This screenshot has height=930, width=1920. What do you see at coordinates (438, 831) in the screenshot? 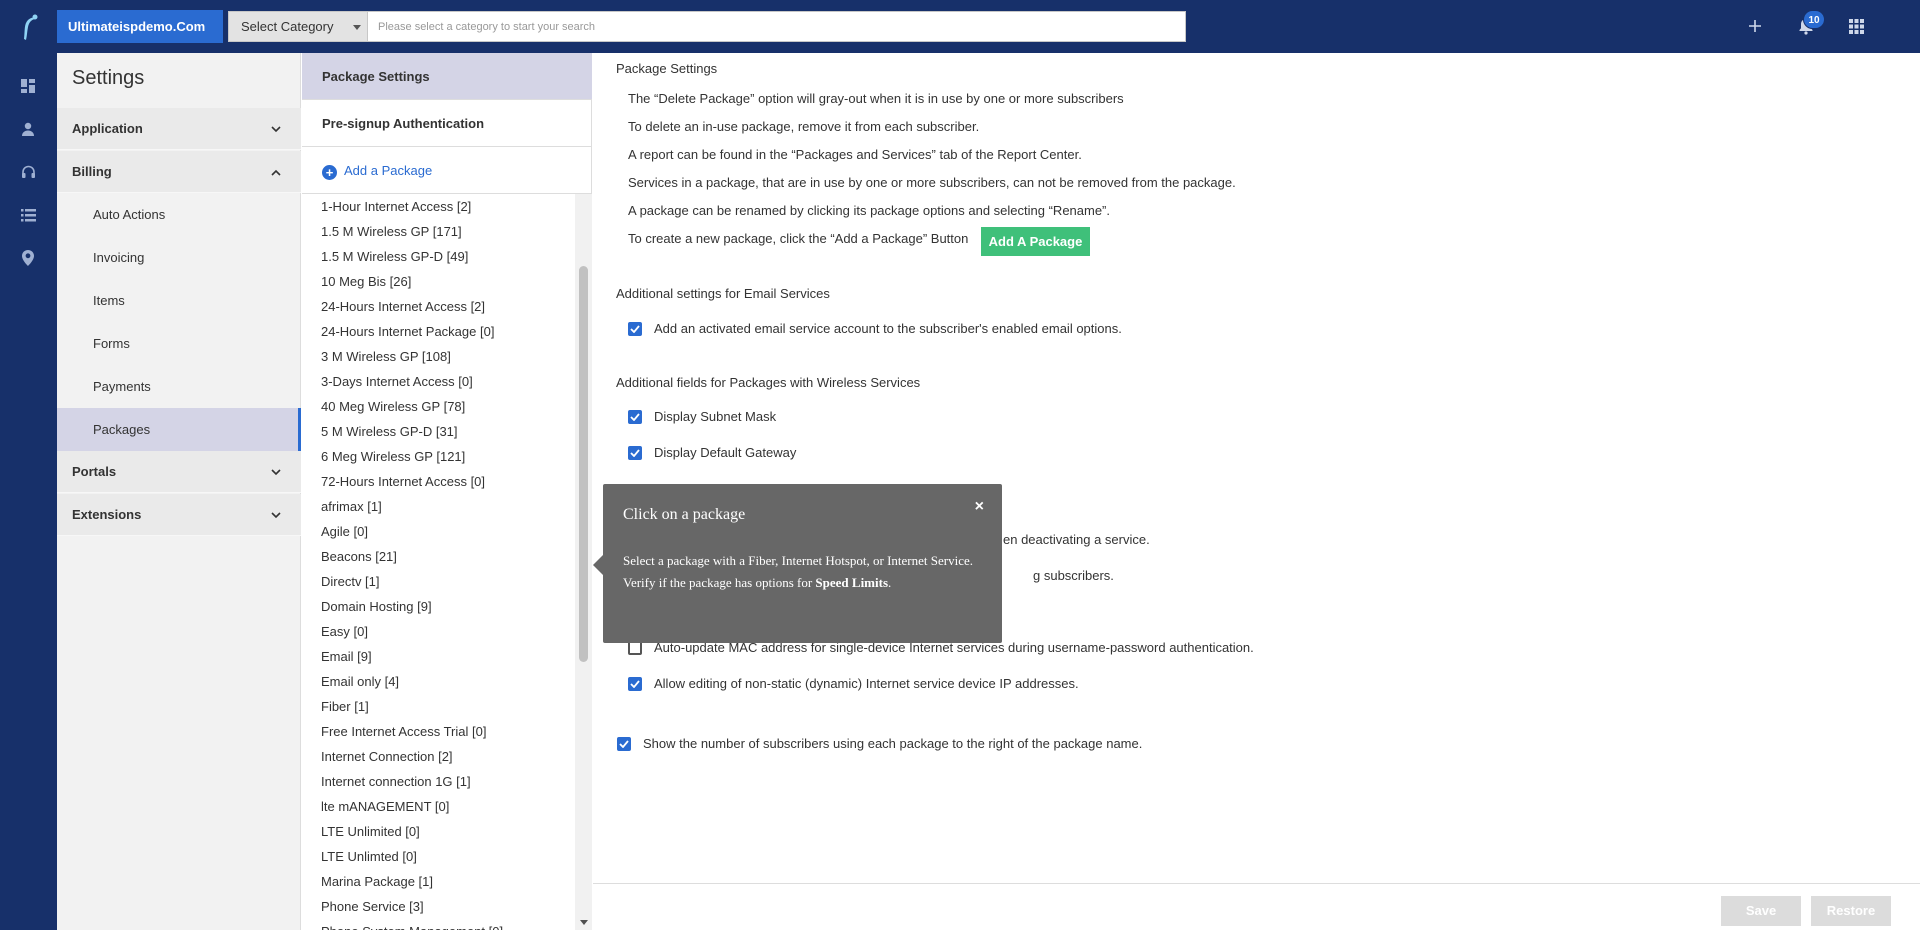
I see `package-list-item: LTE Unlimited [0]` at bounding box center [438, 831].